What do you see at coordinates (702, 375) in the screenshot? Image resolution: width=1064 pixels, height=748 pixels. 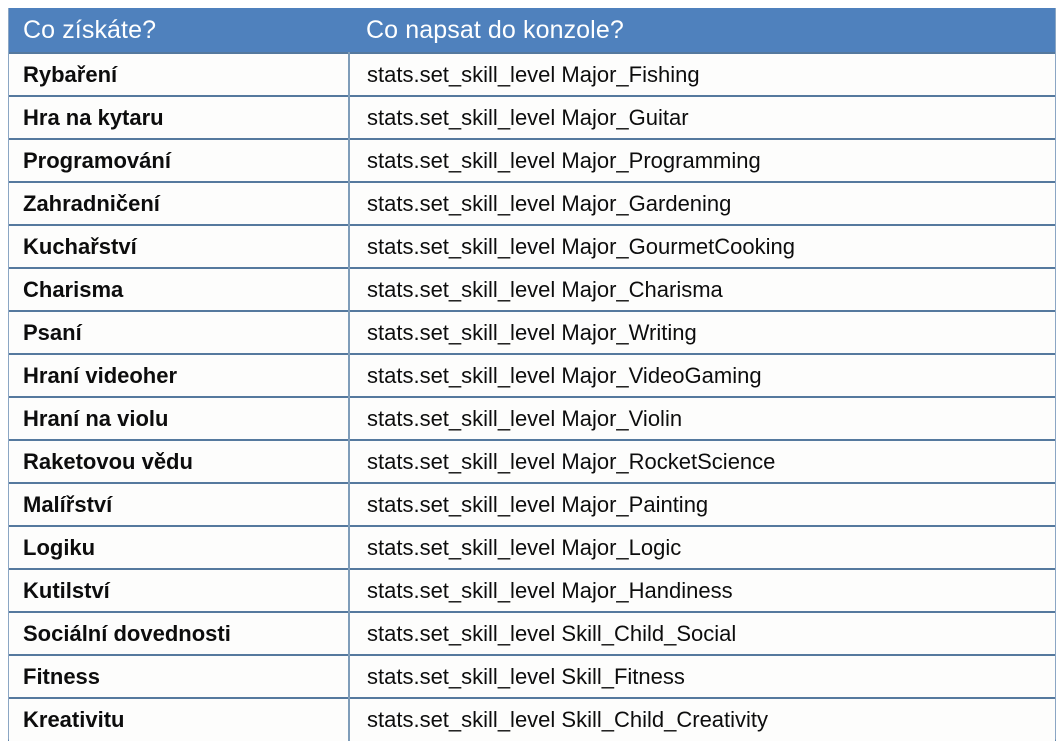 I see `cell-cheat-command: stats.set_skill_level Major_VideoGaming` at bounding box center [702, 375].